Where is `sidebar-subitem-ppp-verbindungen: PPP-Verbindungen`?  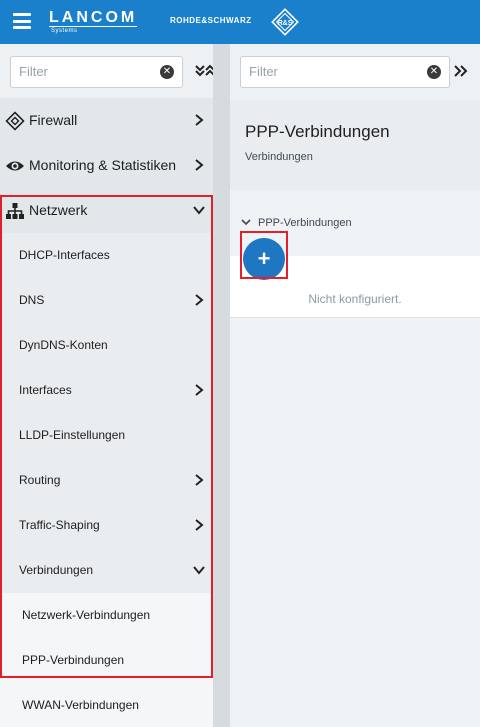 sidebar-subitem-ppp-verbindungen: PPP-Verbindungen is located at coordinates (106, 660).